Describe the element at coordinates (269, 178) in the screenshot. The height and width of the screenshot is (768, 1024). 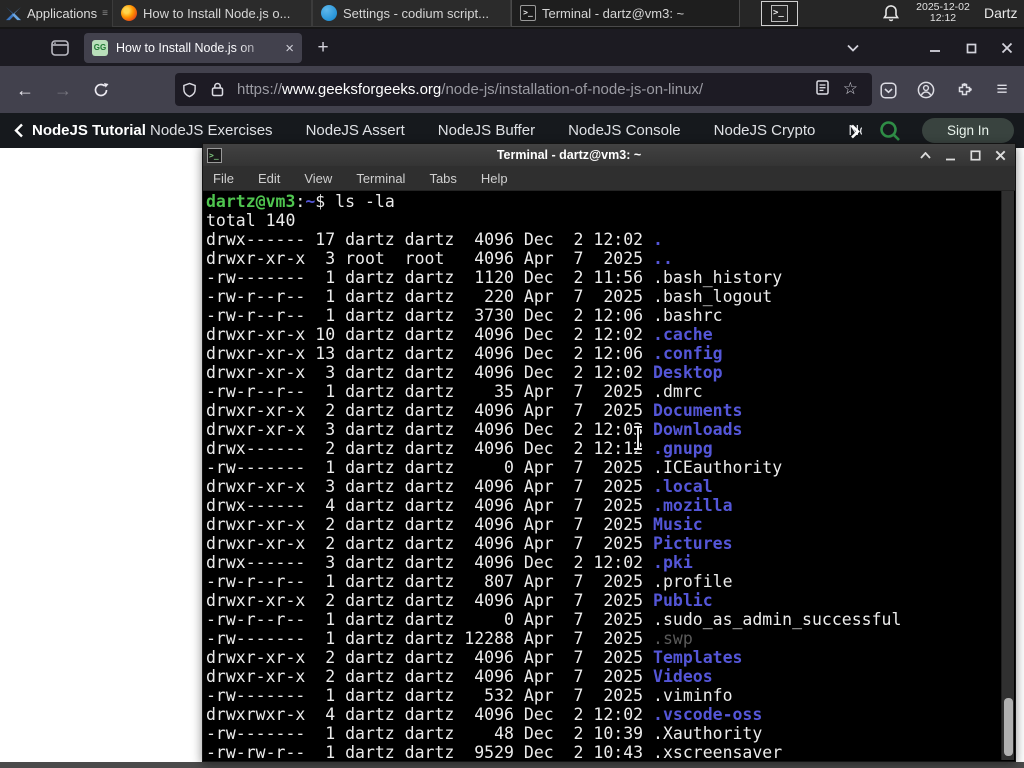
I see `terminal-menu-edit: Edit` at that location.